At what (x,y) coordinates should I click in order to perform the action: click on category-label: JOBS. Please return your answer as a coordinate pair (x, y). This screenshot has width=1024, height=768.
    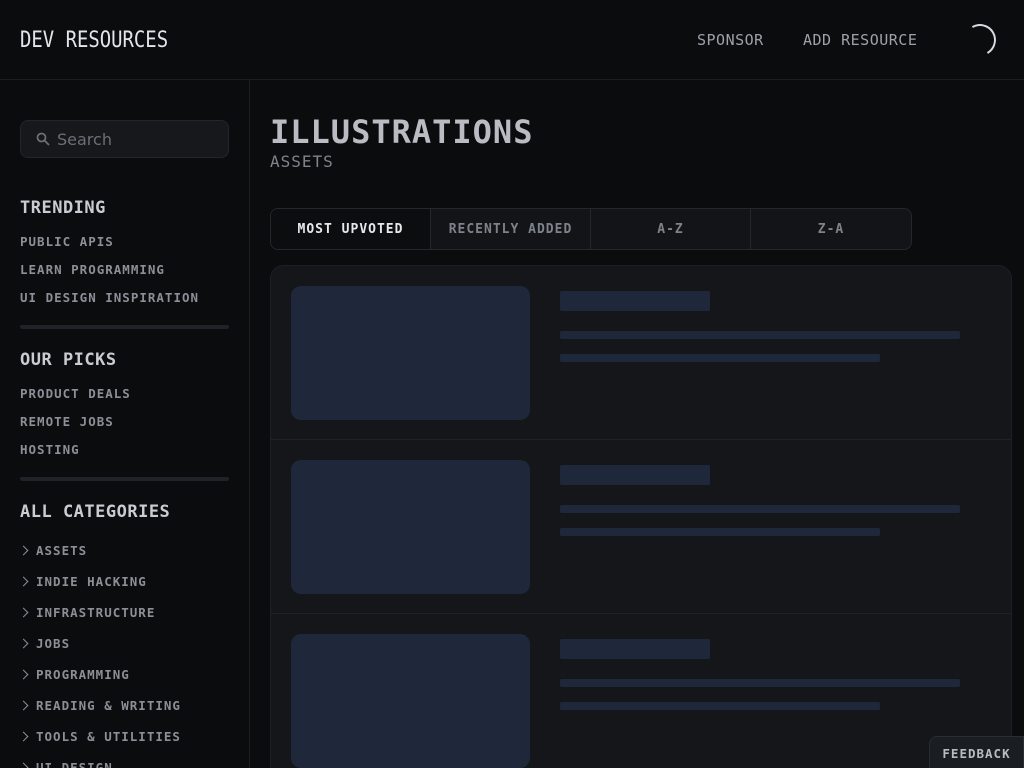
    Looking at the image, I should click on (53, 643).